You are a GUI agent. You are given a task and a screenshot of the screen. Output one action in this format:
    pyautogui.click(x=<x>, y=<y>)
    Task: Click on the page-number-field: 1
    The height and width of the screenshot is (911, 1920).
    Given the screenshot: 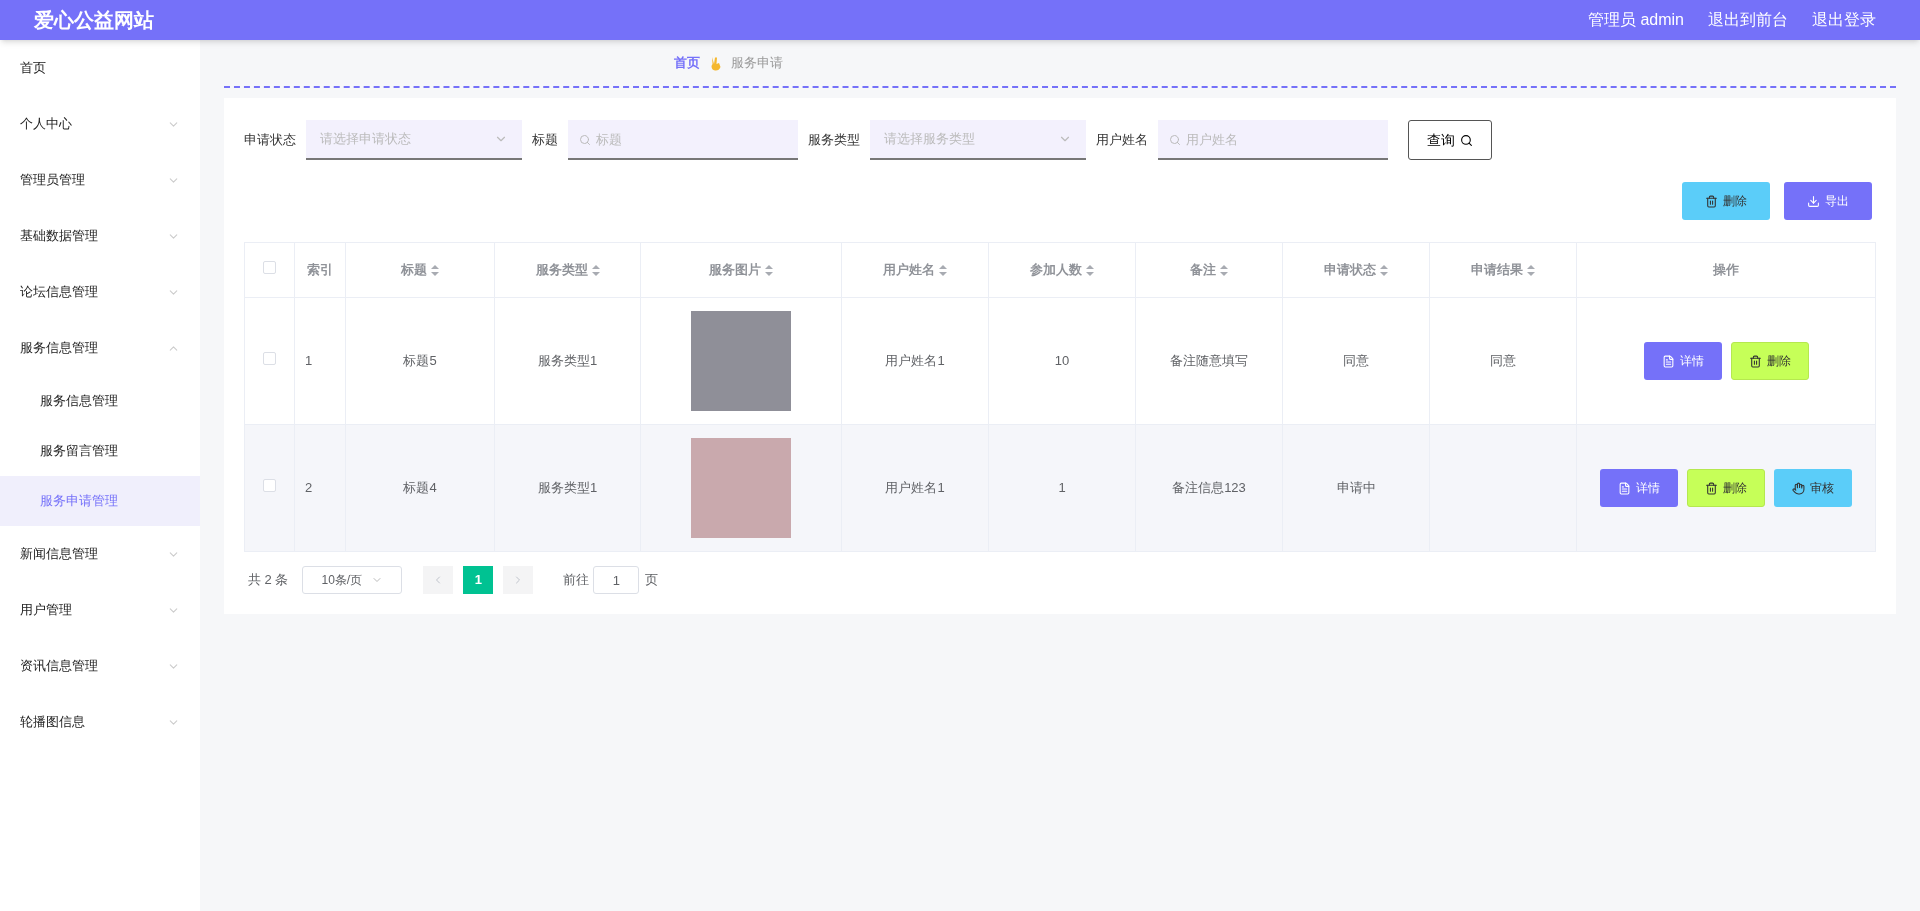 What is the action you would take?
    pyautogui.click(x=616, y=580)
    